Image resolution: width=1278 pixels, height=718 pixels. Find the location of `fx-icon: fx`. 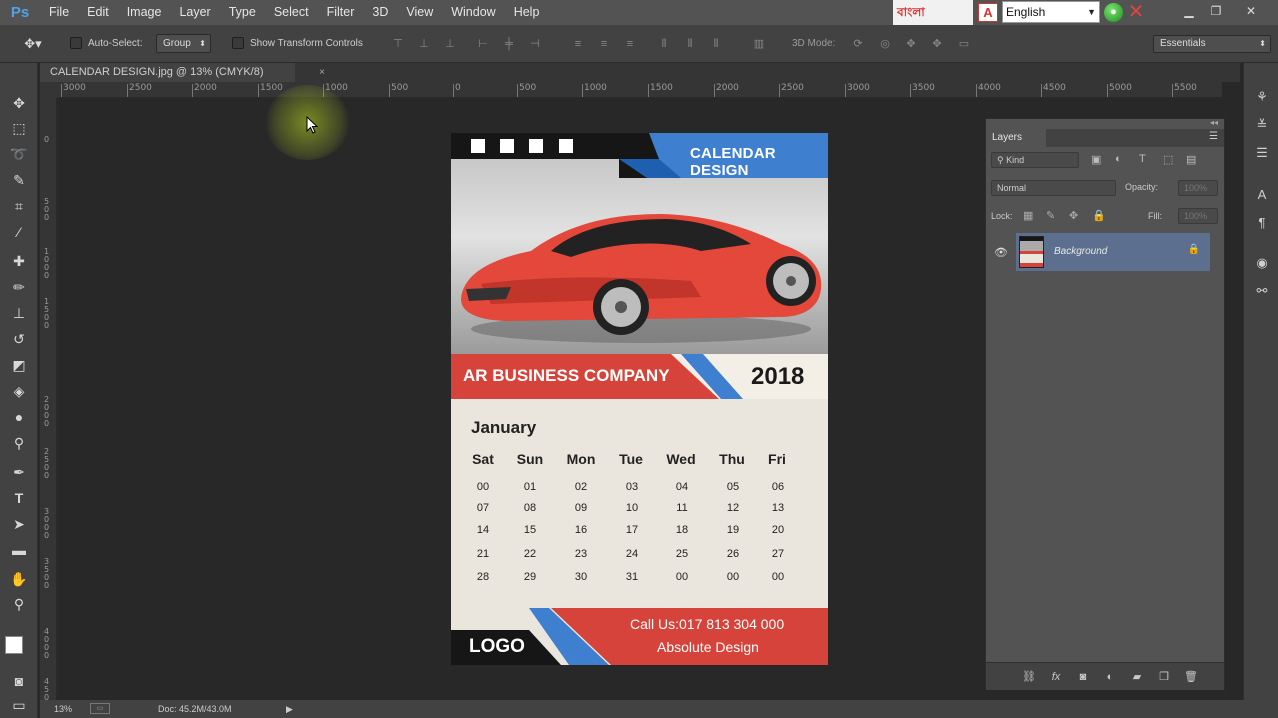

fx-icon: fx is located at coordinates (1056, 677).